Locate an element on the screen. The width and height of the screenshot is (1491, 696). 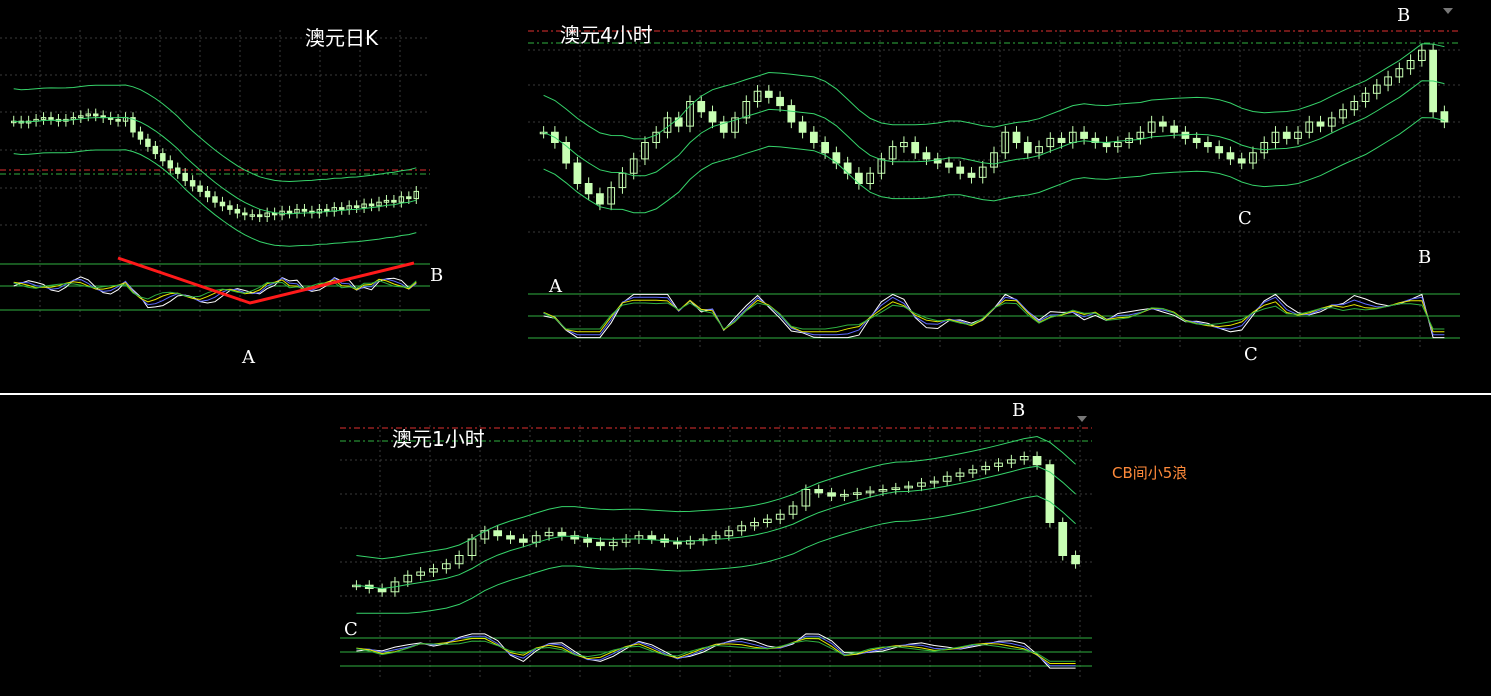
h4-label-b-top: B is located at coordinates (1403, 15).